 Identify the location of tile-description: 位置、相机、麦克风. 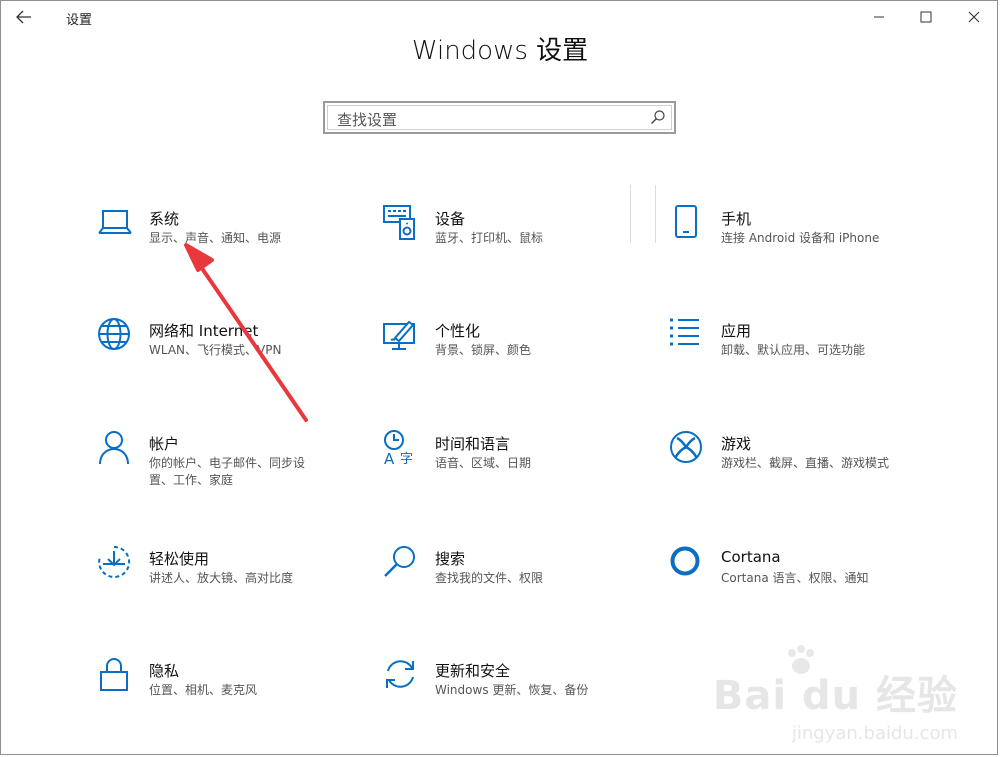
(203, 690).